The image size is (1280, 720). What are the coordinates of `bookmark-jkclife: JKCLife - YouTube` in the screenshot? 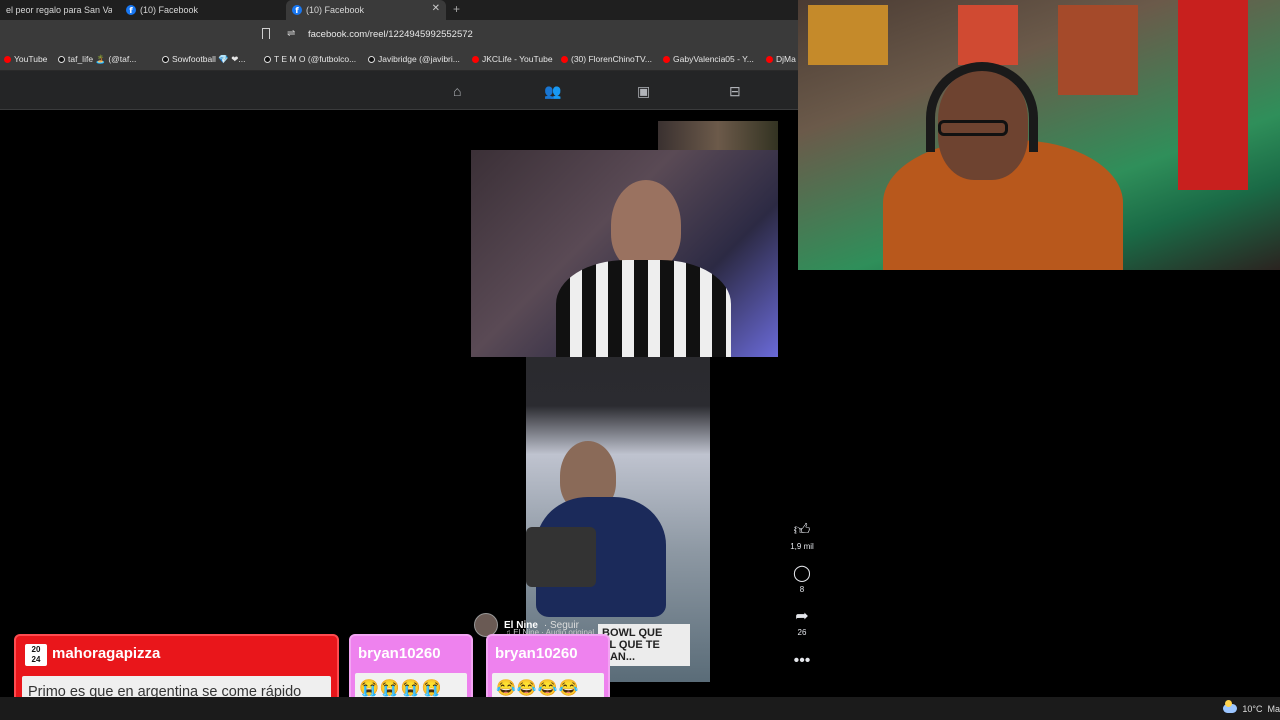 It's located at (512, 59).